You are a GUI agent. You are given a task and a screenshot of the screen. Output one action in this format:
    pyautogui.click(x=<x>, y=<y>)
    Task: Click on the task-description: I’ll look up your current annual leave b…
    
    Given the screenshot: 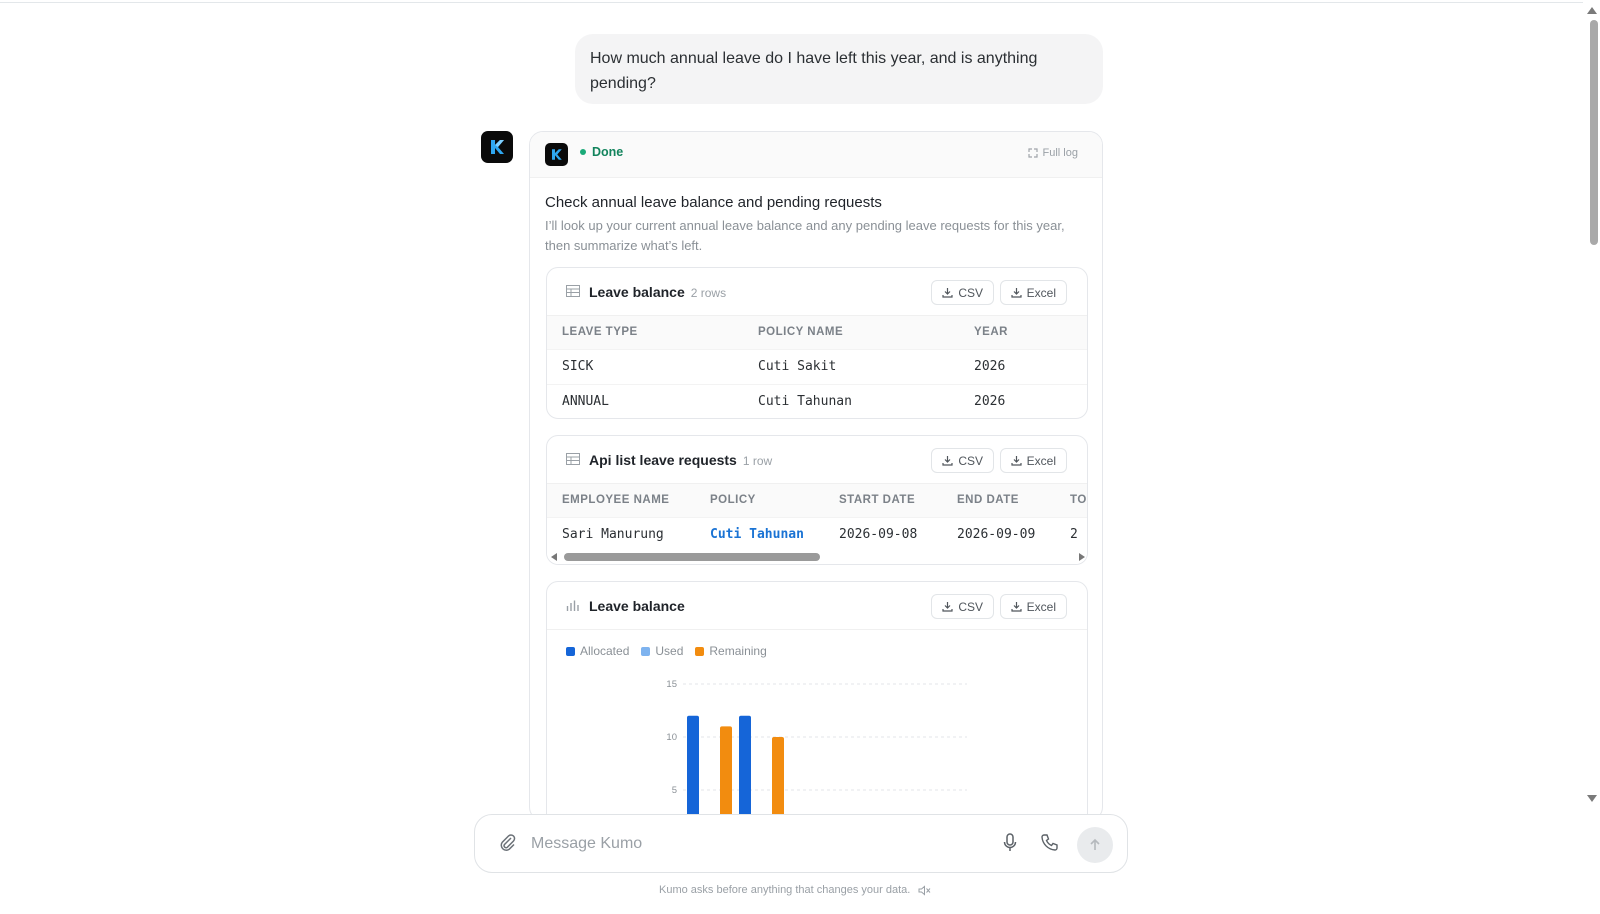 What is the action you would take?
    pyautogui.click(x=805, y=235)
    